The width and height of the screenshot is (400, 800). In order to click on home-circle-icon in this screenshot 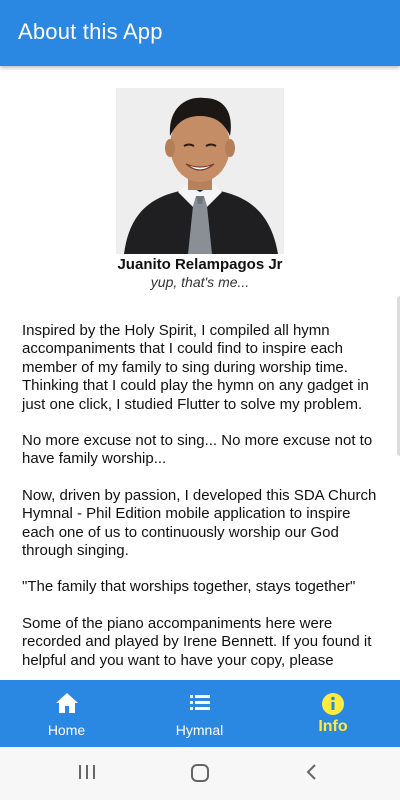, I will do `click(200, 775)`.